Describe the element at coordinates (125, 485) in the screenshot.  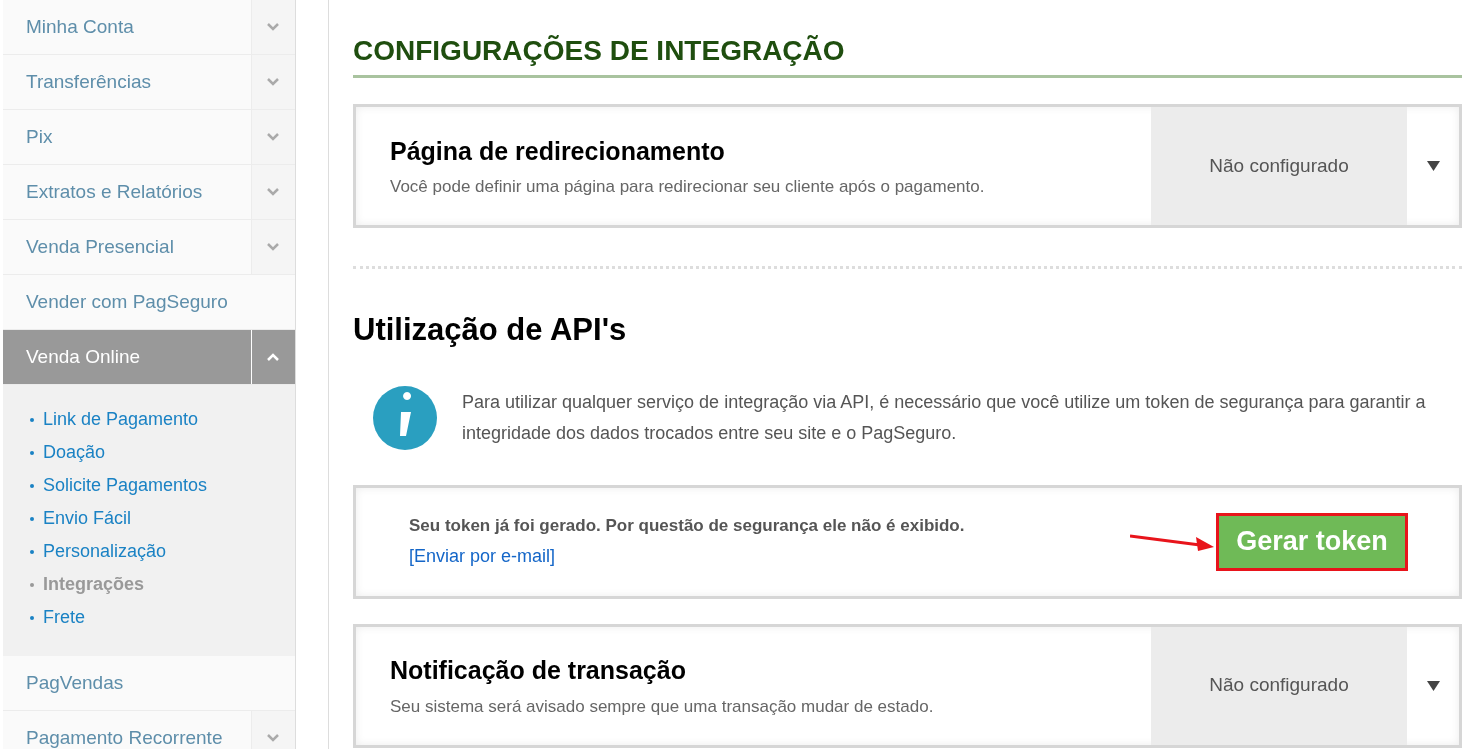
I see `submenu-label: Solicite Pagamentos` at that location.